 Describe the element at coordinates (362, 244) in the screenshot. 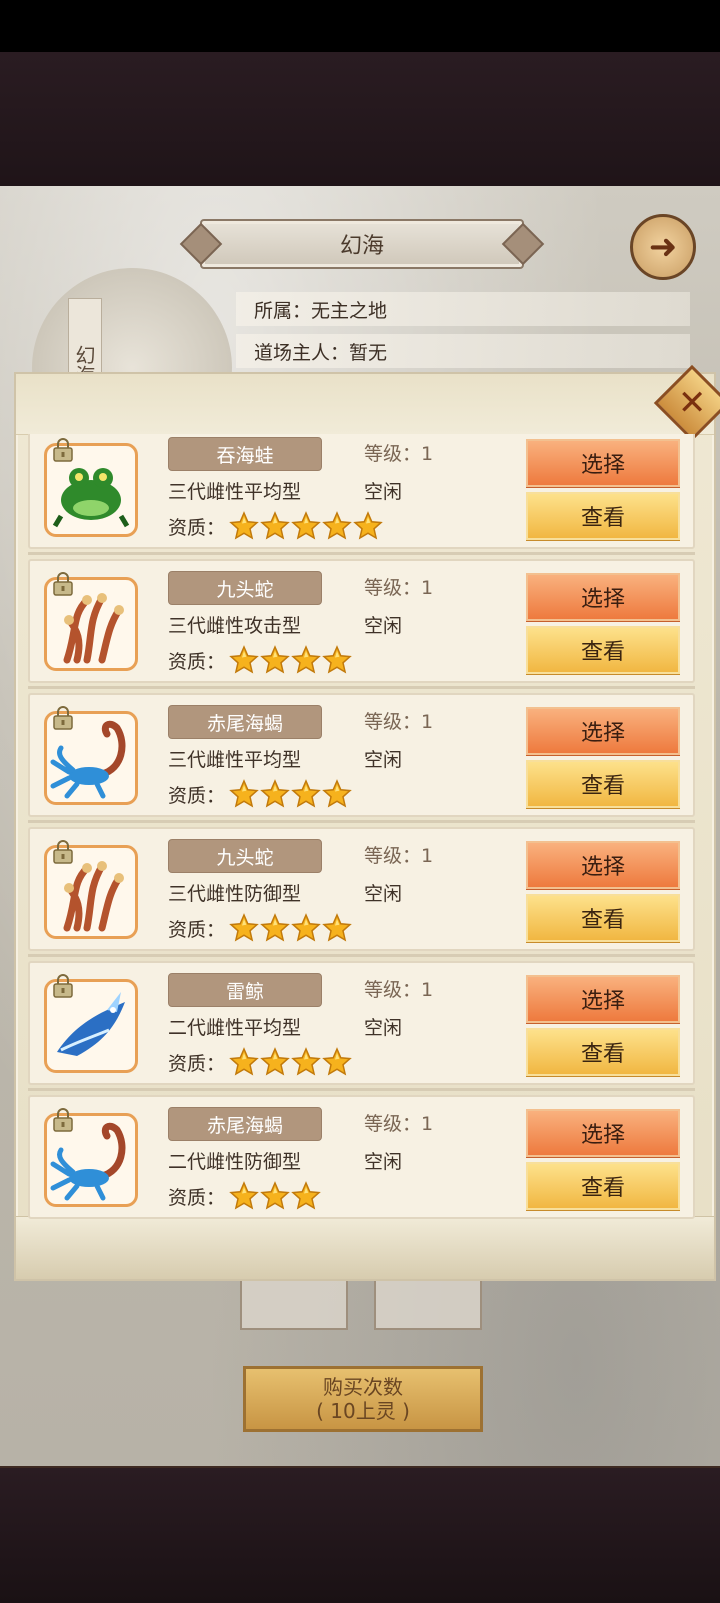

I see `page-title: 幻海` at that location.